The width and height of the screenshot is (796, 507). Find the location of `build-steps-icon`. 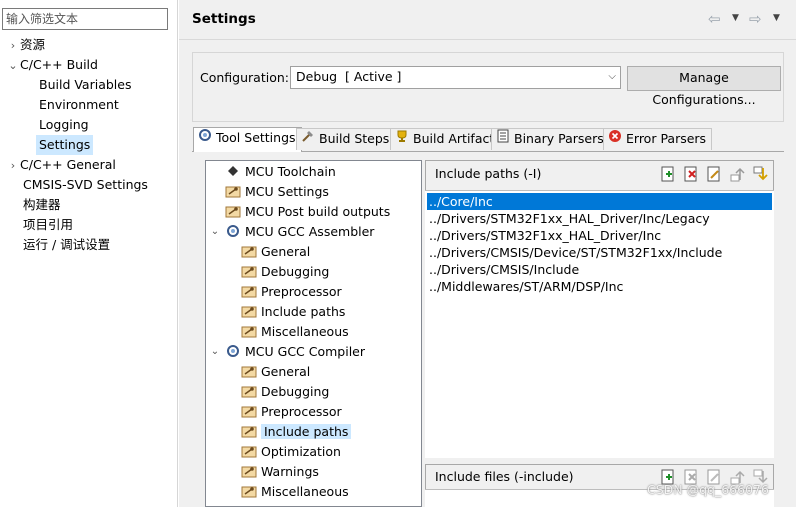

build-steps-icon is located at coordinates (308, 139).